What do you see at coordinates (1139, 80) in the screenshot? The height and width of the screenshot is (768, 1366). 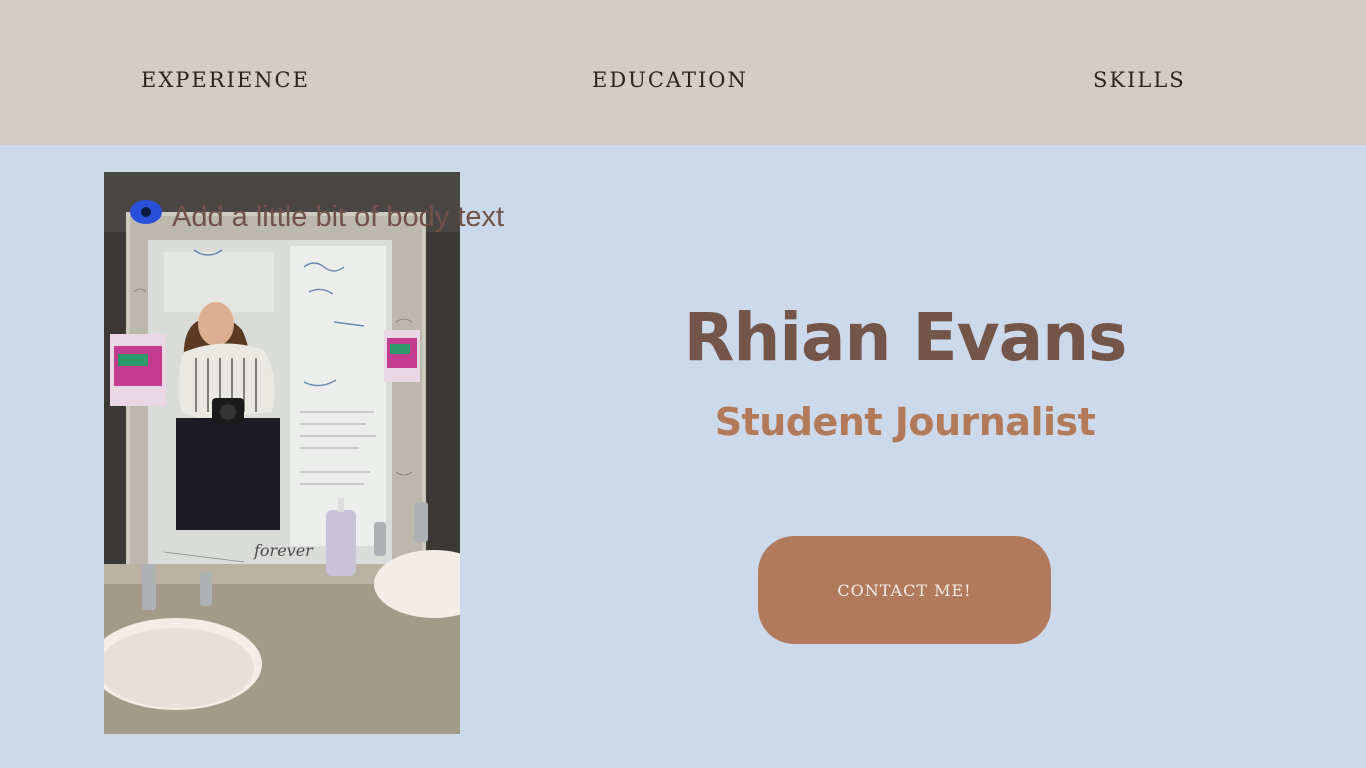 I see `nav-skills-link: SKILLS` at bounding box center [1139, 80].